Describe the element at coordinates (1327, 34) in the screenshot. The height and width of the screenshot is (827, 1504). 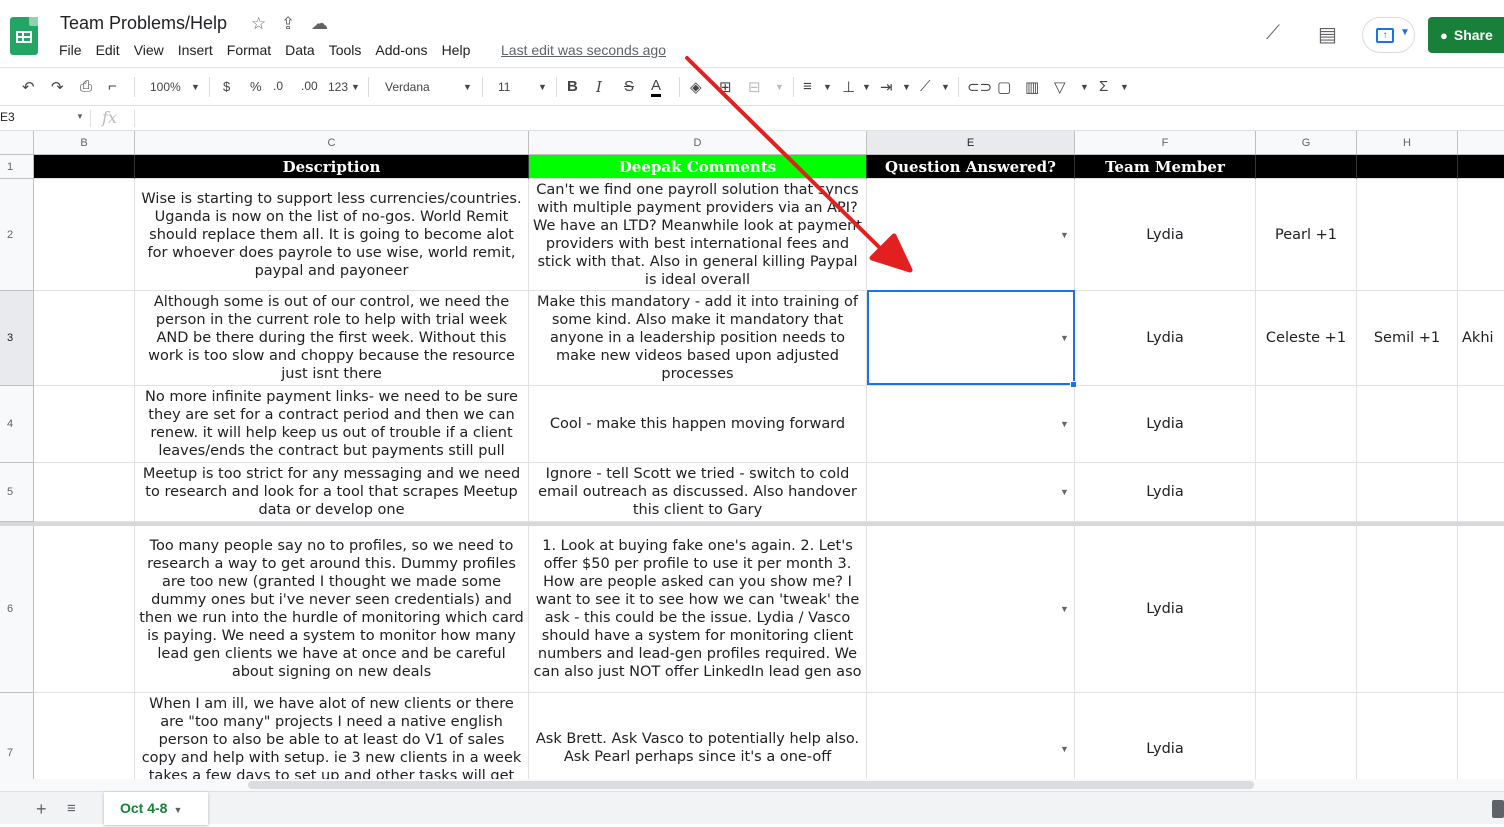
I see `comments-icon: ▤` at that location.